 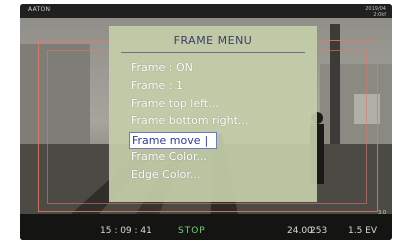 I want to click on menu-item-frame-number: Frame : 1, so click(x=189, y=86).